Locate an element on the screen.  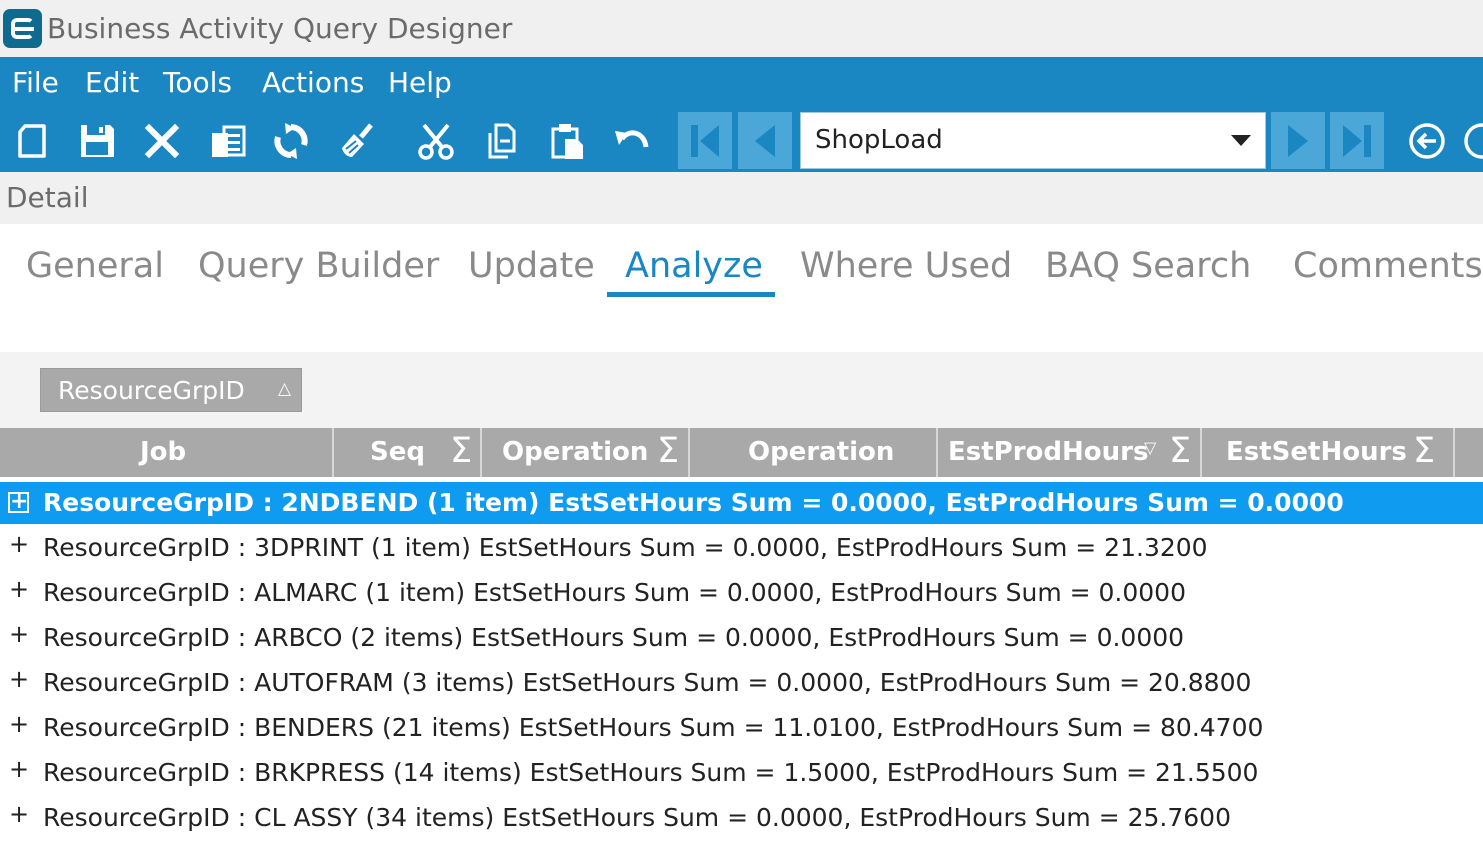
circle-icon is located at coordinates (1473, 141).